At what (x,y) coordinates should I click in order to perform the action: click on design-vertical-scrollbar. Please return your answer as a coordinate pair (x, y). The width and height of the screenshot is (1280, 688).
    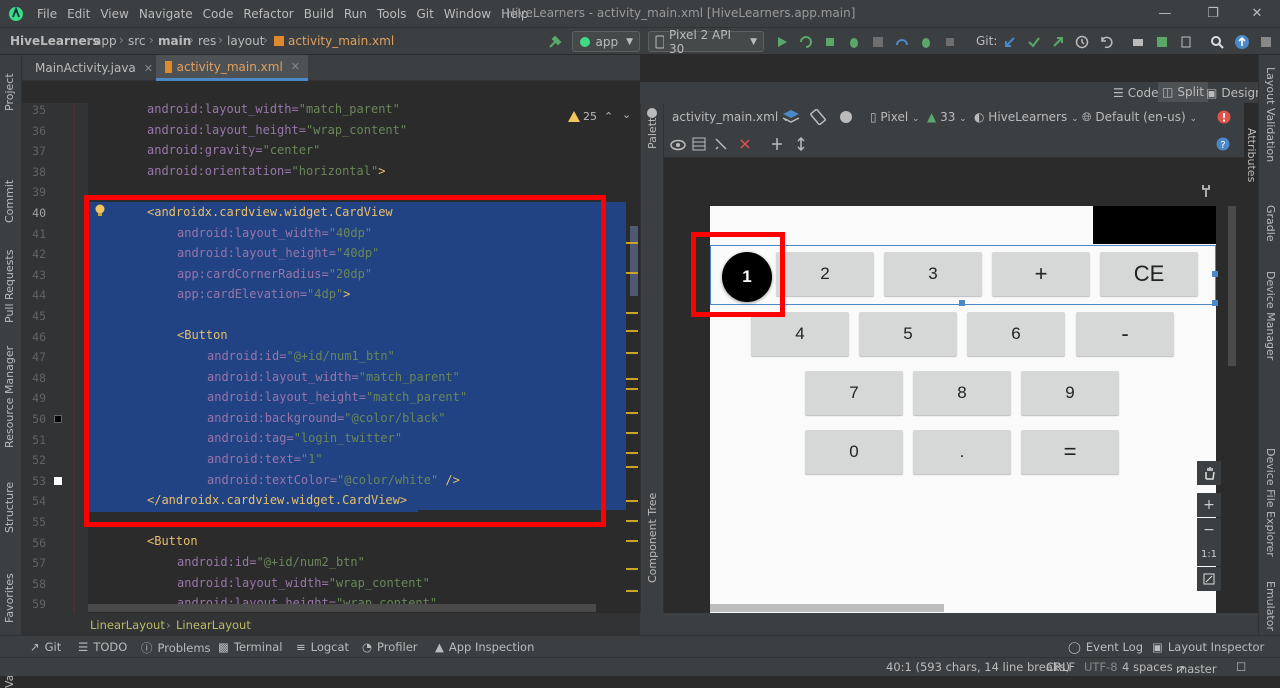
    Looking at the image, I should click on (1232, 286).